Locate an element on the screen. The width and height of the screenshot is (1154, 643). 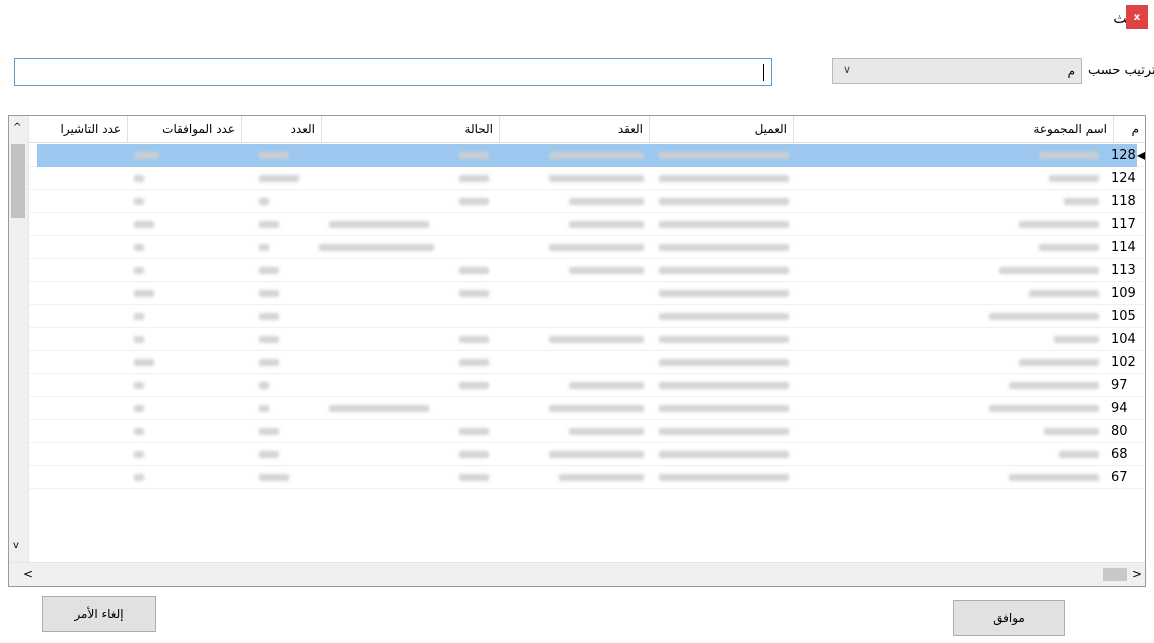
table-row: 118 is located at coordinates (577, 201).